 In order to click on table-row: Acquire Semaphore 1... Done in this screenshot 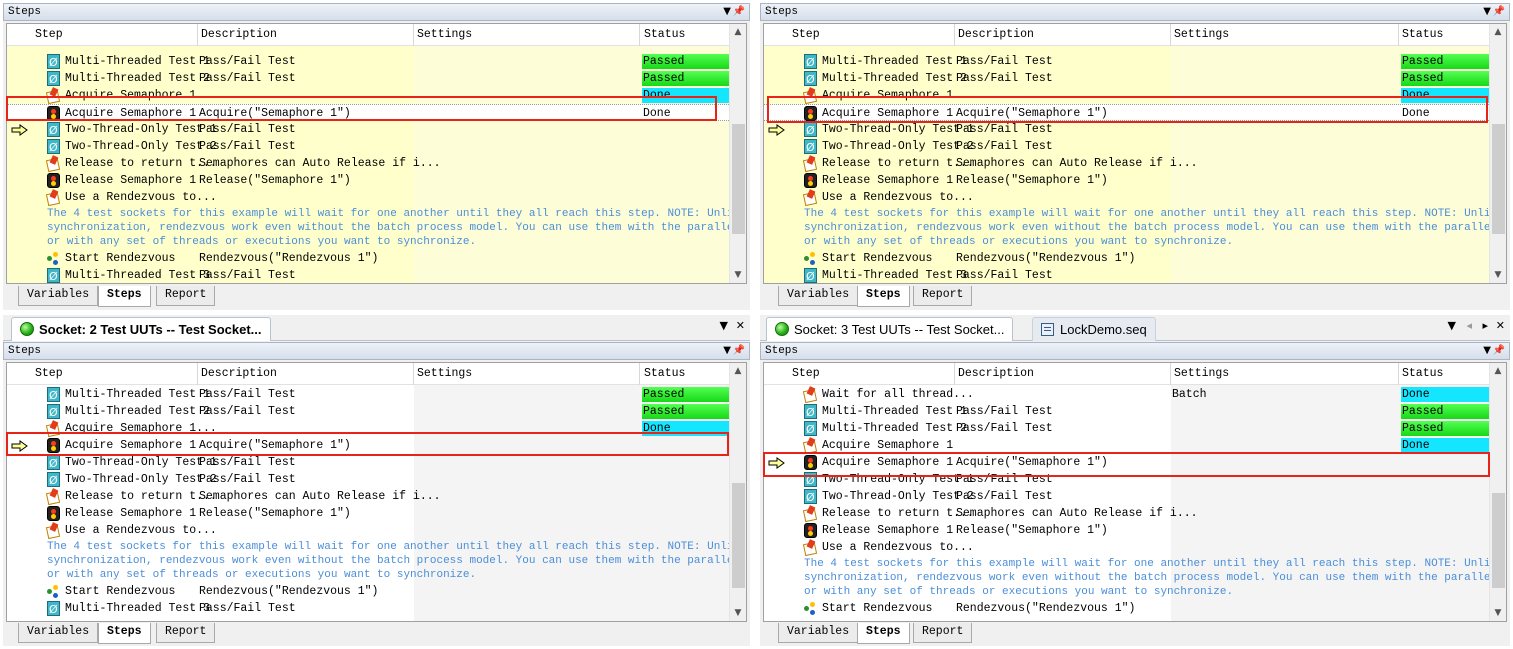, I will do `click(368, 428)`.